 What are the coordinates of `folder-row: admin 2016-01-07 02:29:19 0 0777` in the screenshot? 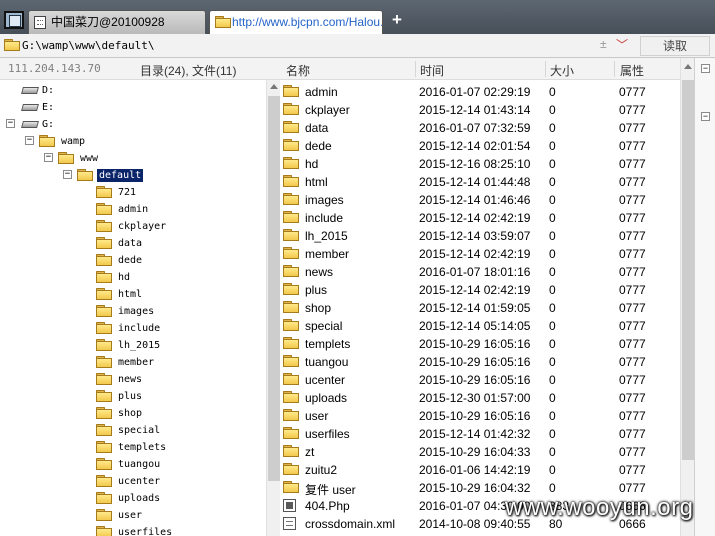 It's located at (480, 91).